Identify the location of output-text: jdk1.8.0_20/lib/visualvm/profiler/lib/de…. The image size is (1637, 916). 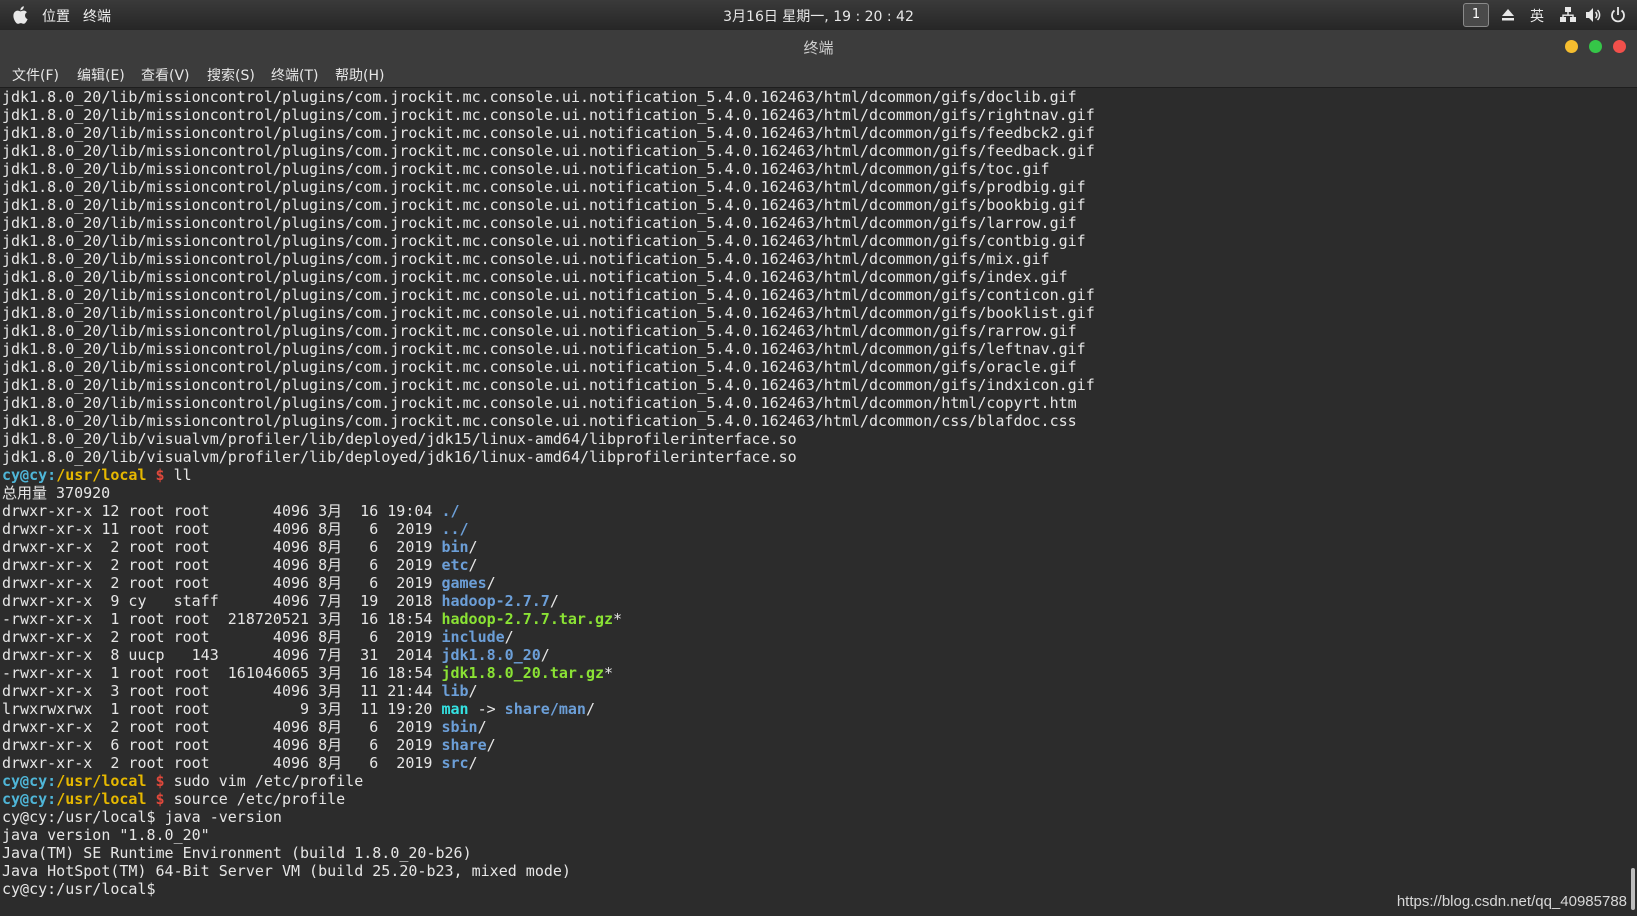
(399, 457).